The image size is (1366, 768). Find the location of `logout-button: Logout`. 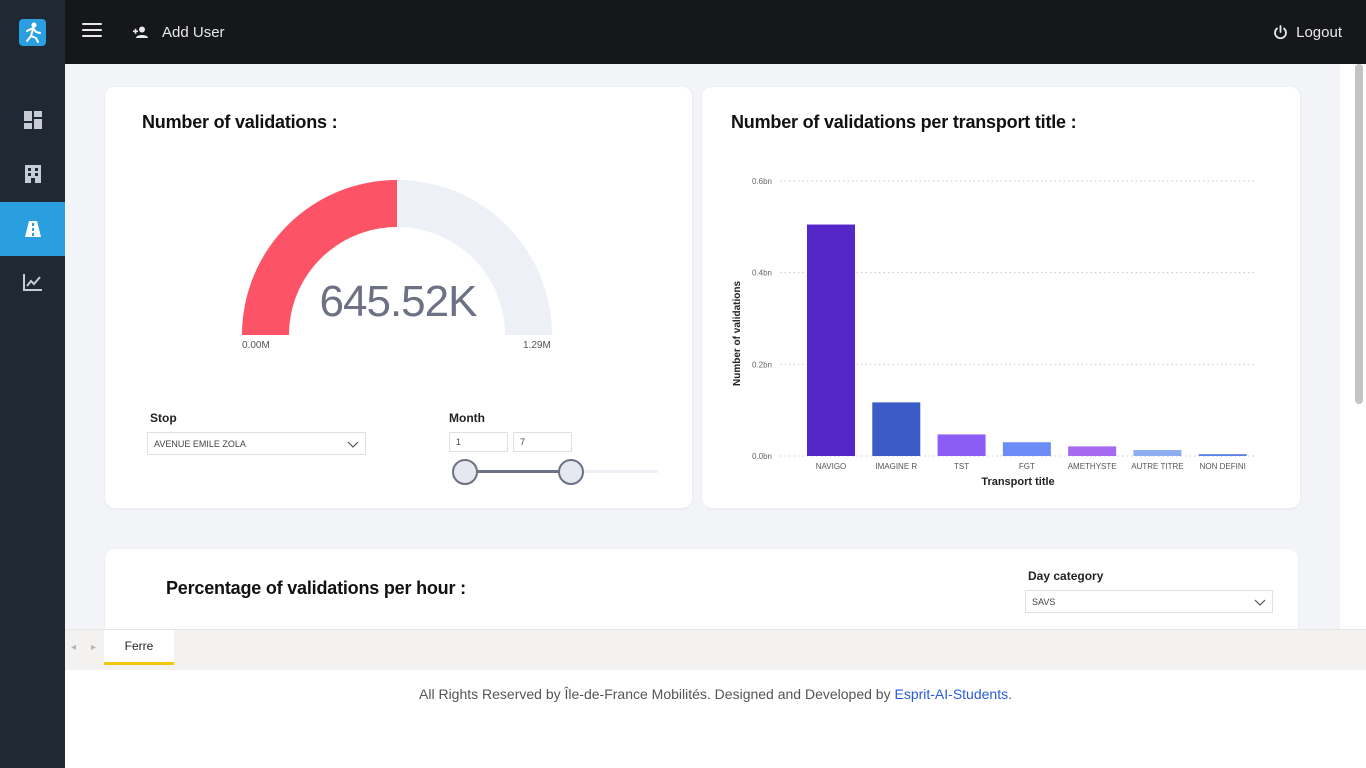

logout-button: Logout is located at coordinates (1307, 32).